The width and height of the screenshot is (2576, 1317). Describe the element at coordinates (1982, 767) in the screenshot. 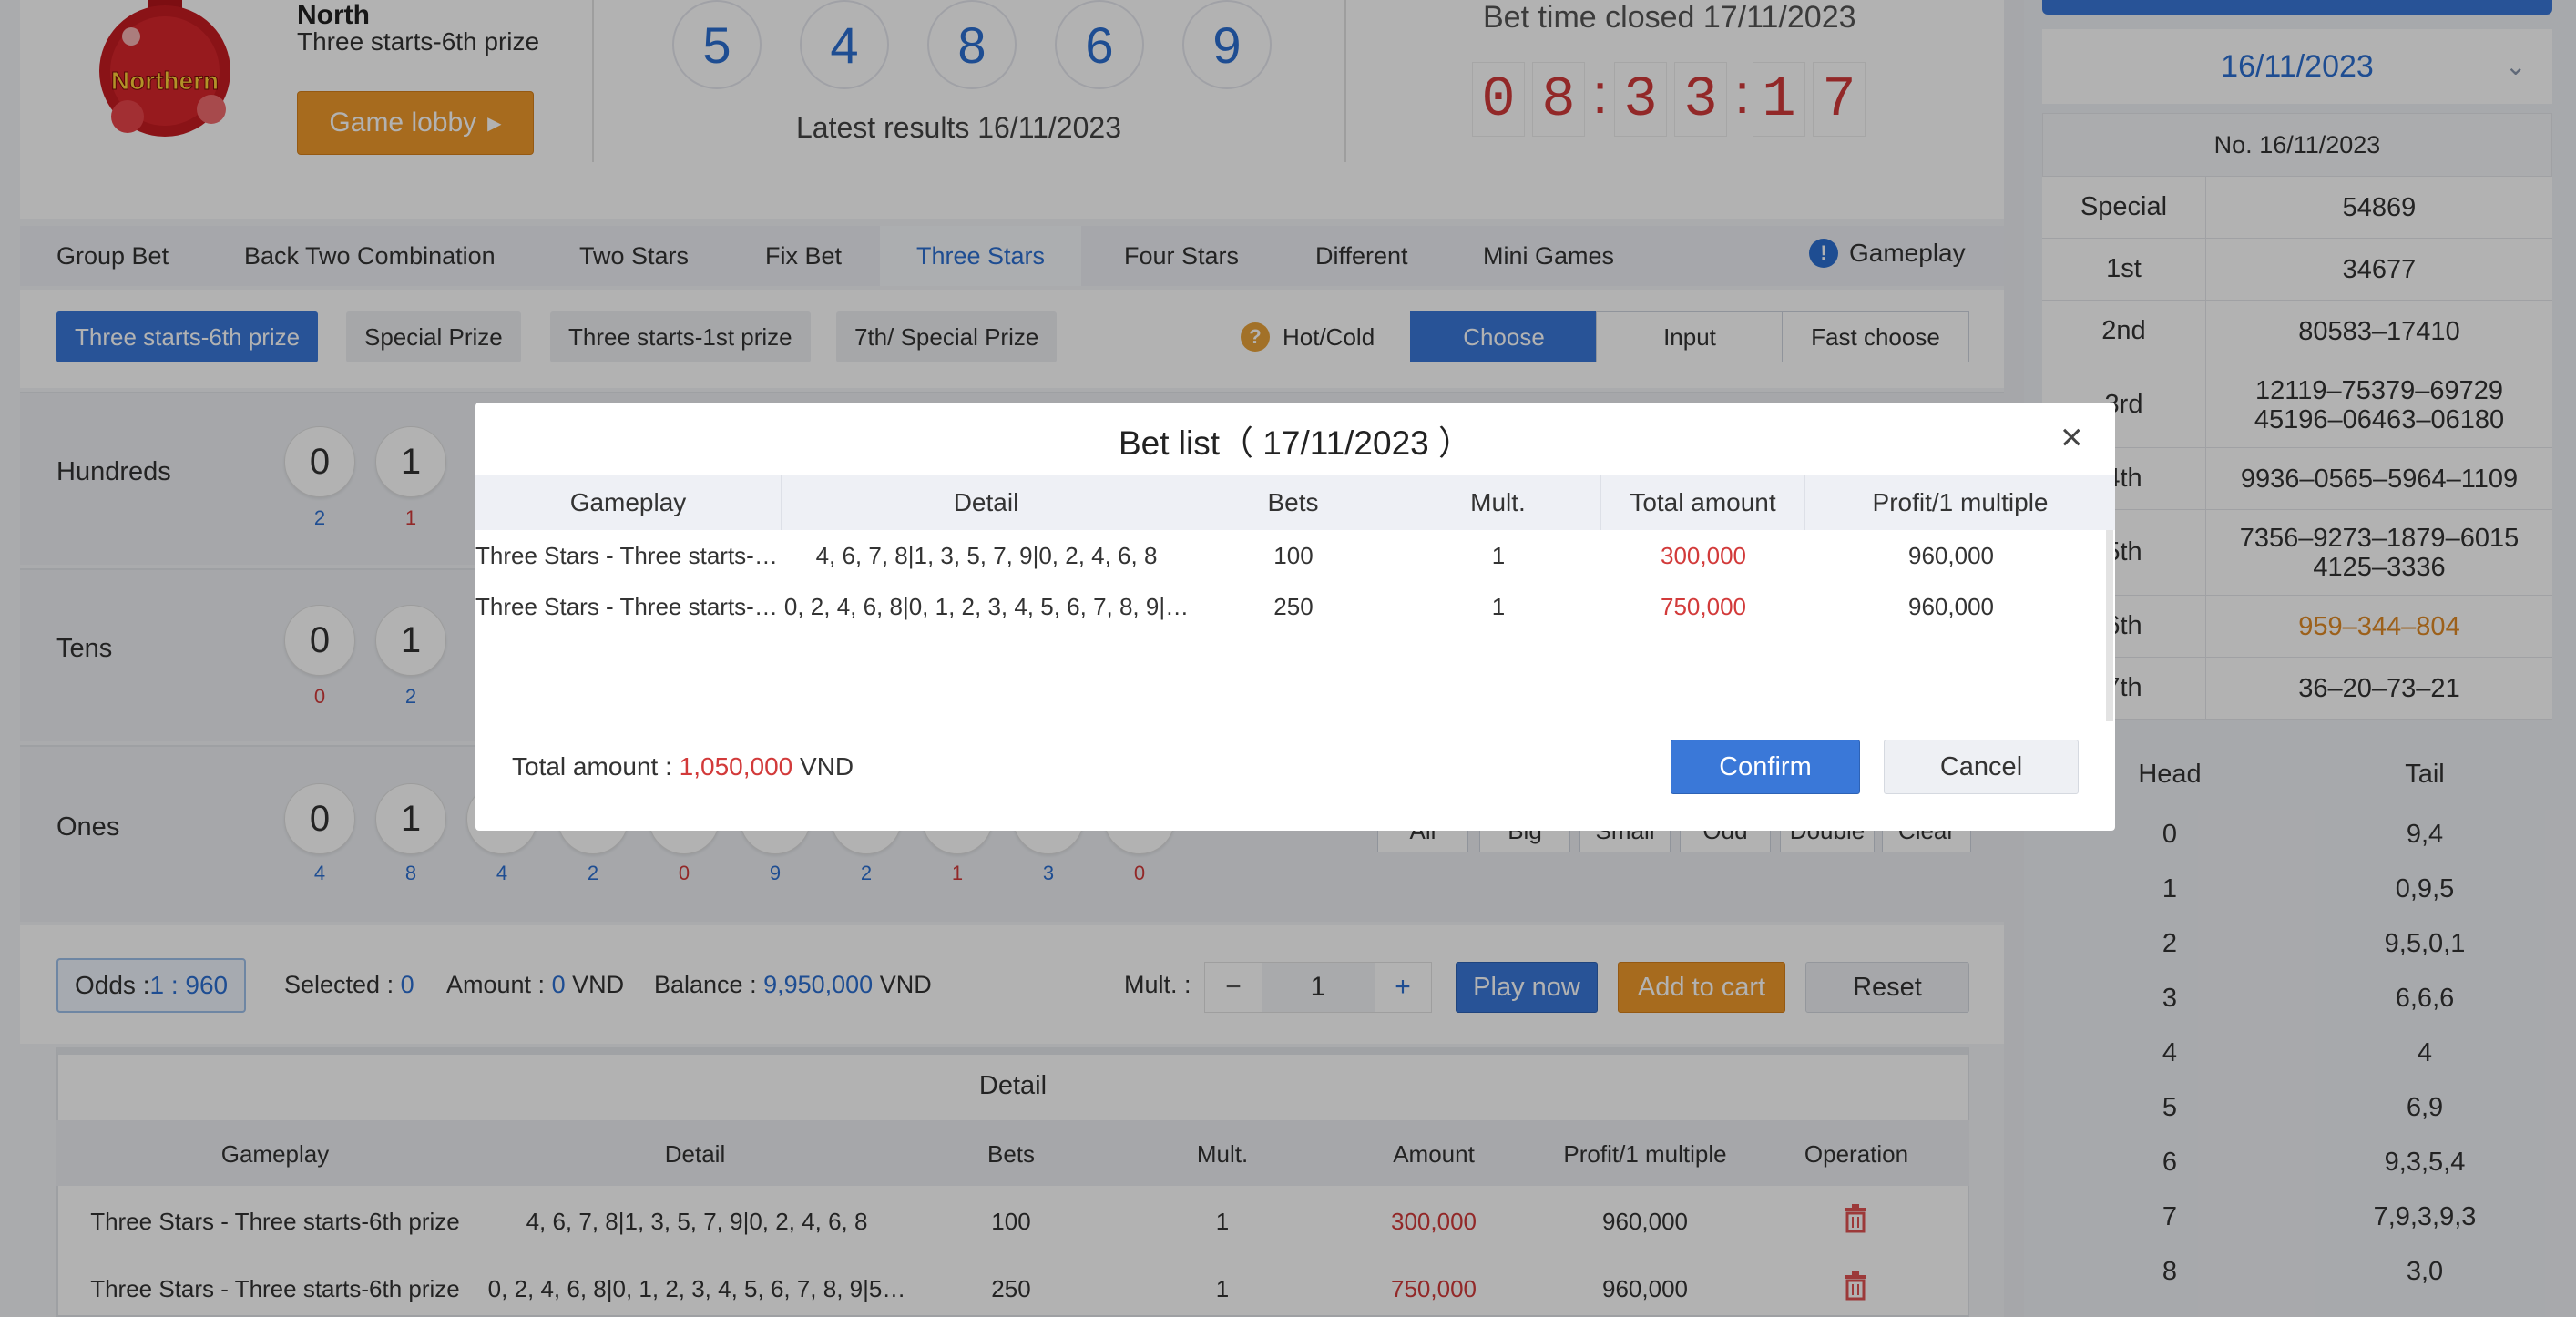

I see `cancel-button: Cancel` at that location.